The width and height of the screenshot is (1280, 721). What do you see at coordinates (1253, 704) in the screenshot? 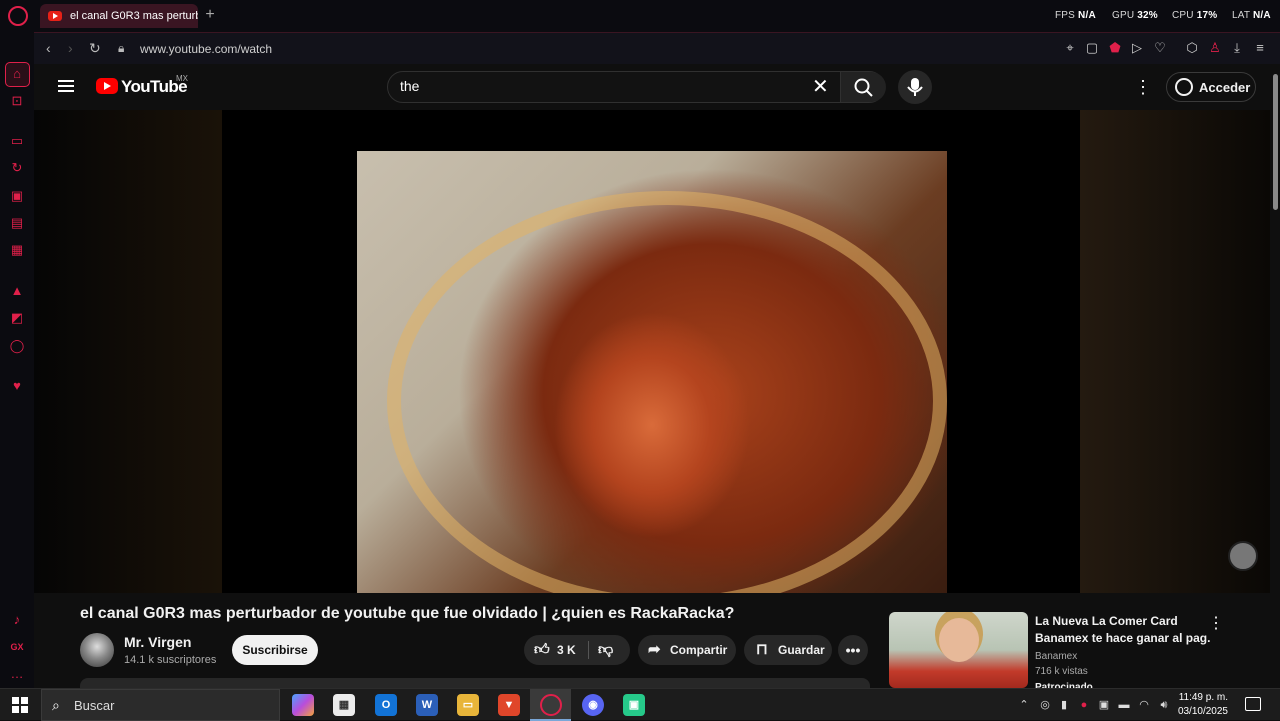
I see `notifications-icon` at bounding box center [1253, 704].